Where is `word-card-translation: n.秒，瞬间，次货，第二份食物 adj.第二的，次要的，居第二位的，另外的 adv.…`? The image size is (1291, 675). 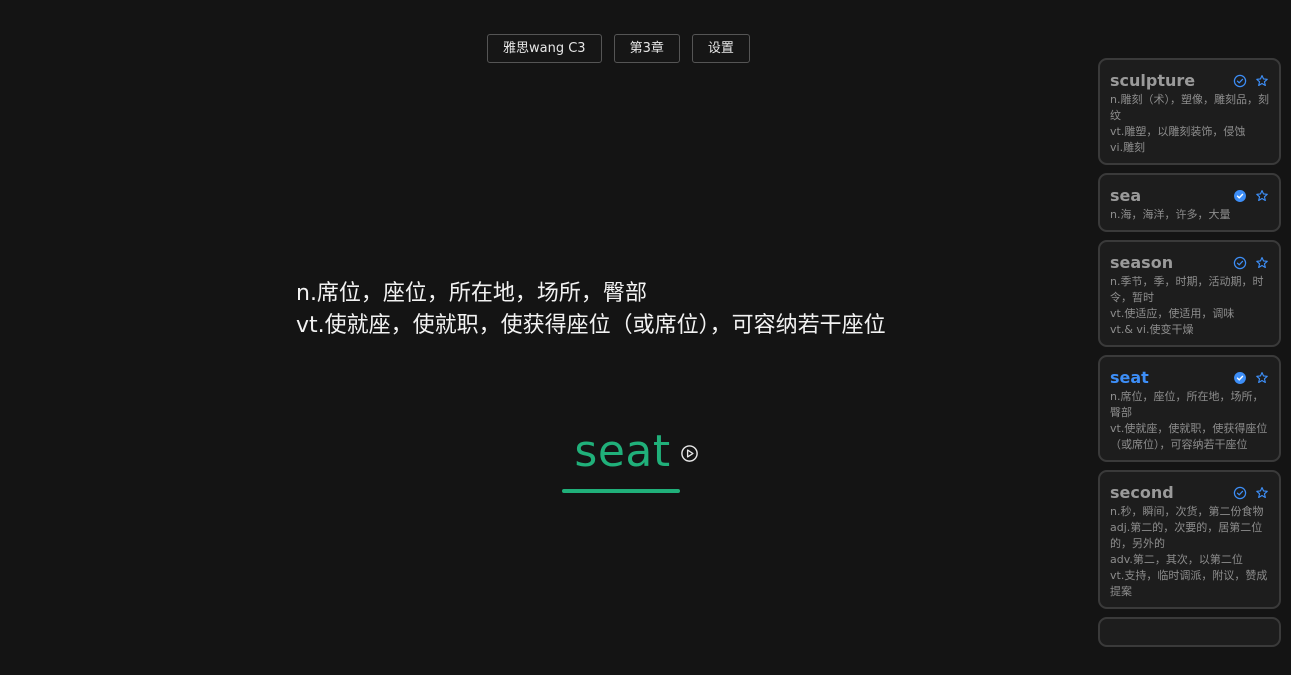 word-card-translation: n.秒，瞬间，次货，第二份食物 adj.第二的，次要的，居第二位的，另外的 adv.… is located at coordinates (1189, 552).